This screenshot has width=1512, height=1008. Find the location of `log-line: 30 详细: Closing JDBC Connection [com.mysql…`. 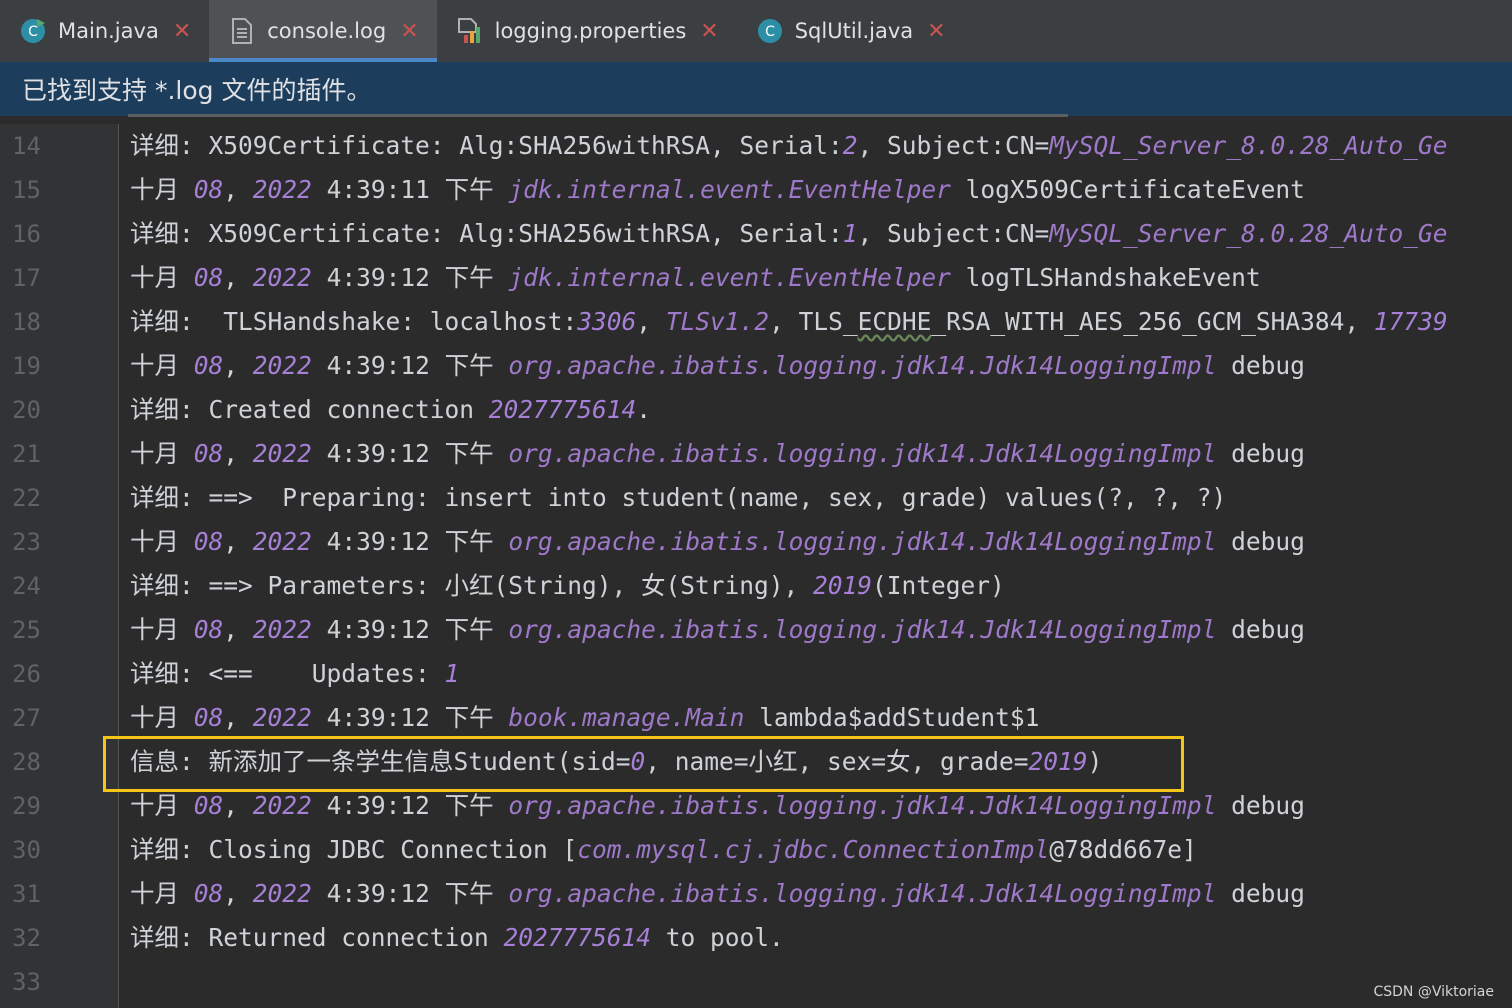

log-line: 30 详细: Closing JDBC Connection [com.mysql… is located at coordinates (756, 850).